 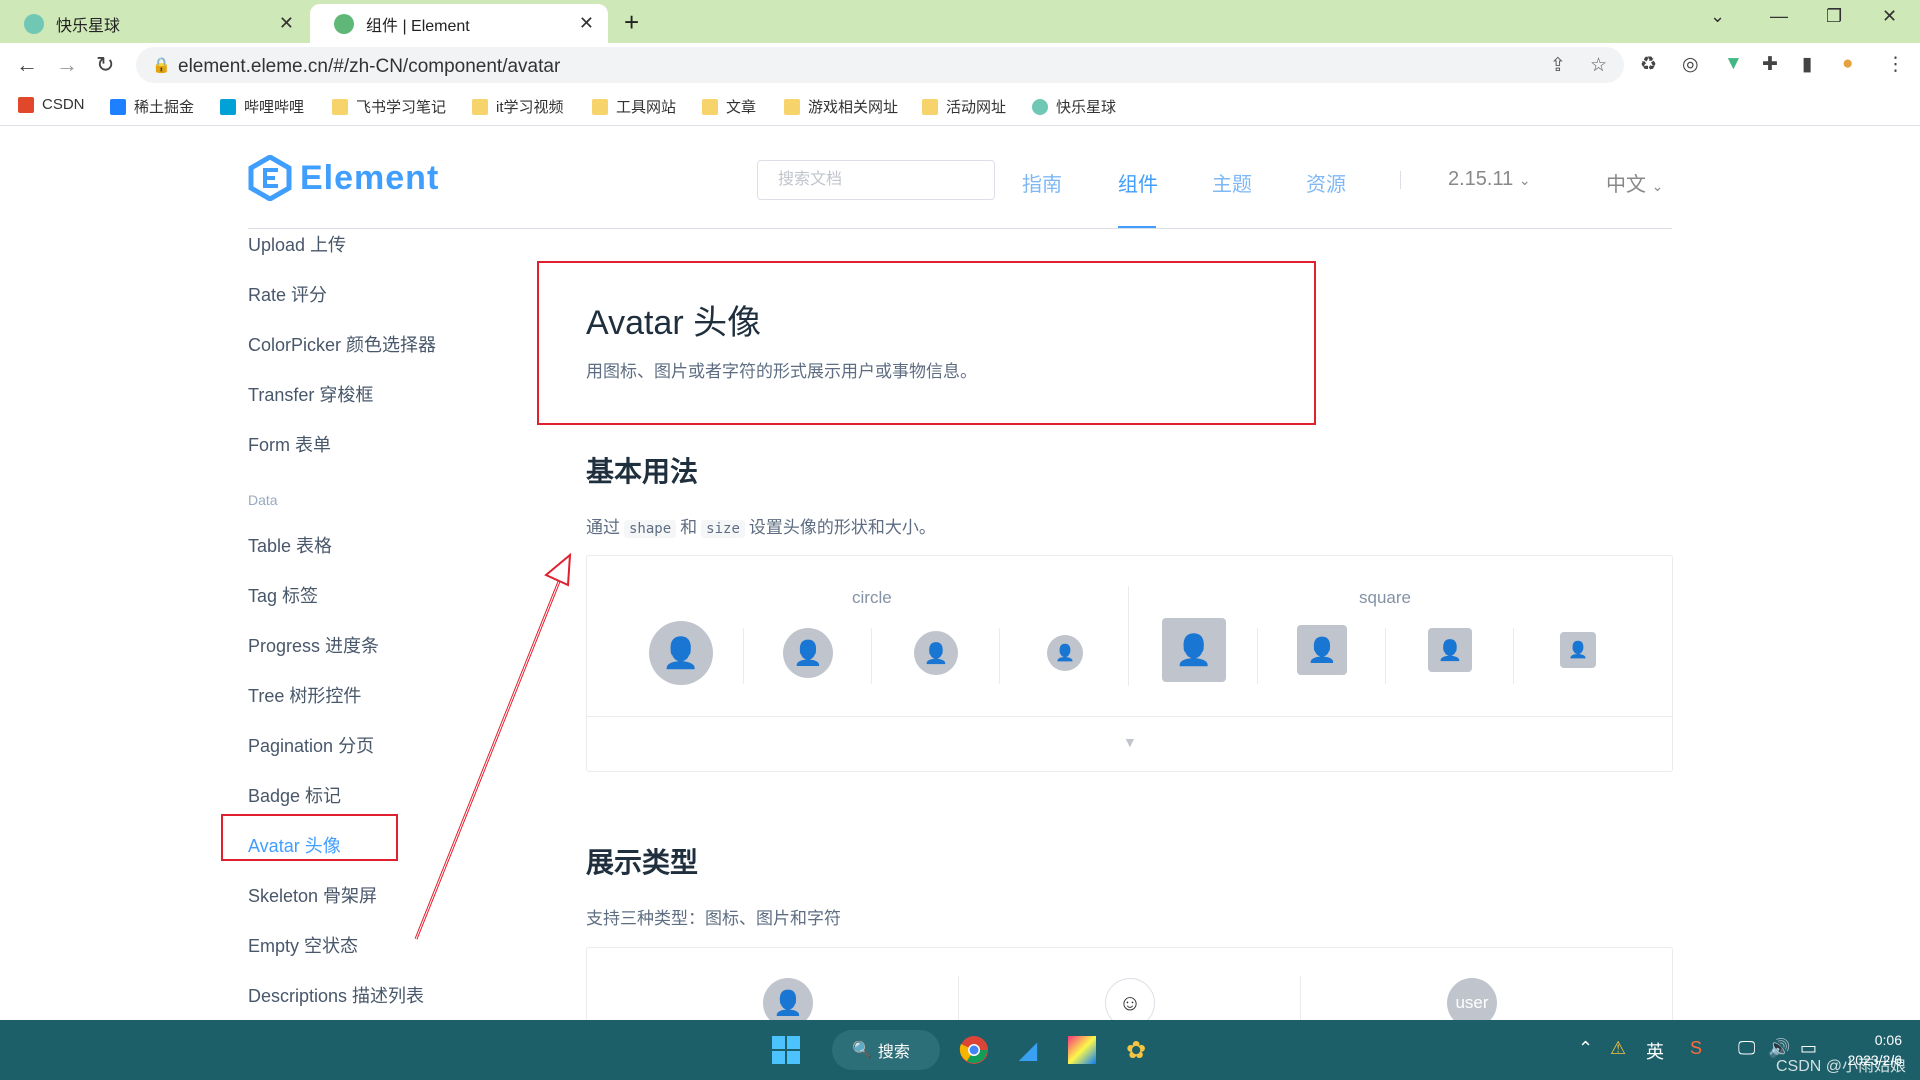 I want to click on bookmark-folder: 飞书学习笔记, so click(x=389, y=106).